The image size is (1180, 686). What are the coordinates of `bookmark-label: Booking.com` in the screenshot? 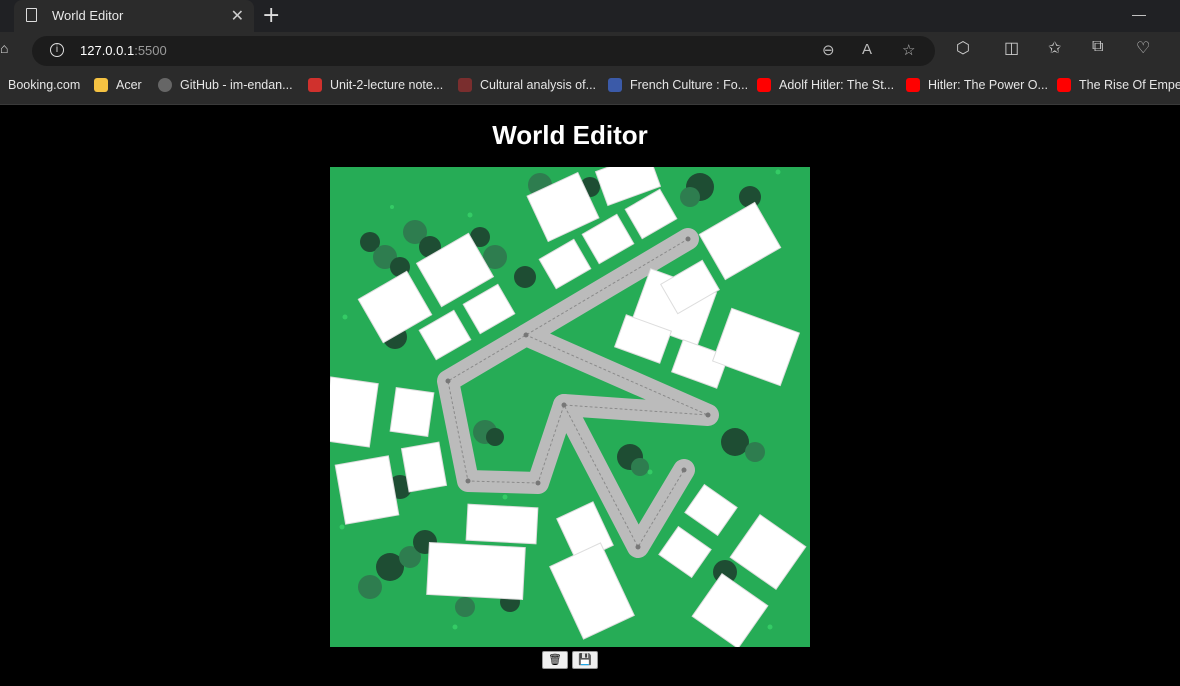 It's located at (44, 85).